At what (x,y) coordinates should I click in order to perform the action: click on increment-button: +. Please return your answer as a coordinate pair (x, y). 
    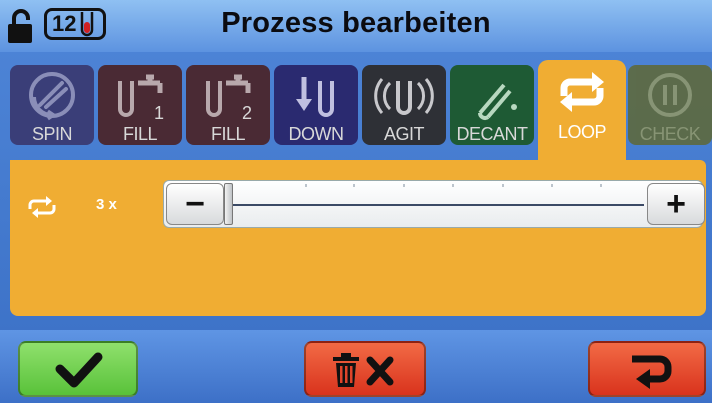
    Looking at the image, I should click on (676, 204).